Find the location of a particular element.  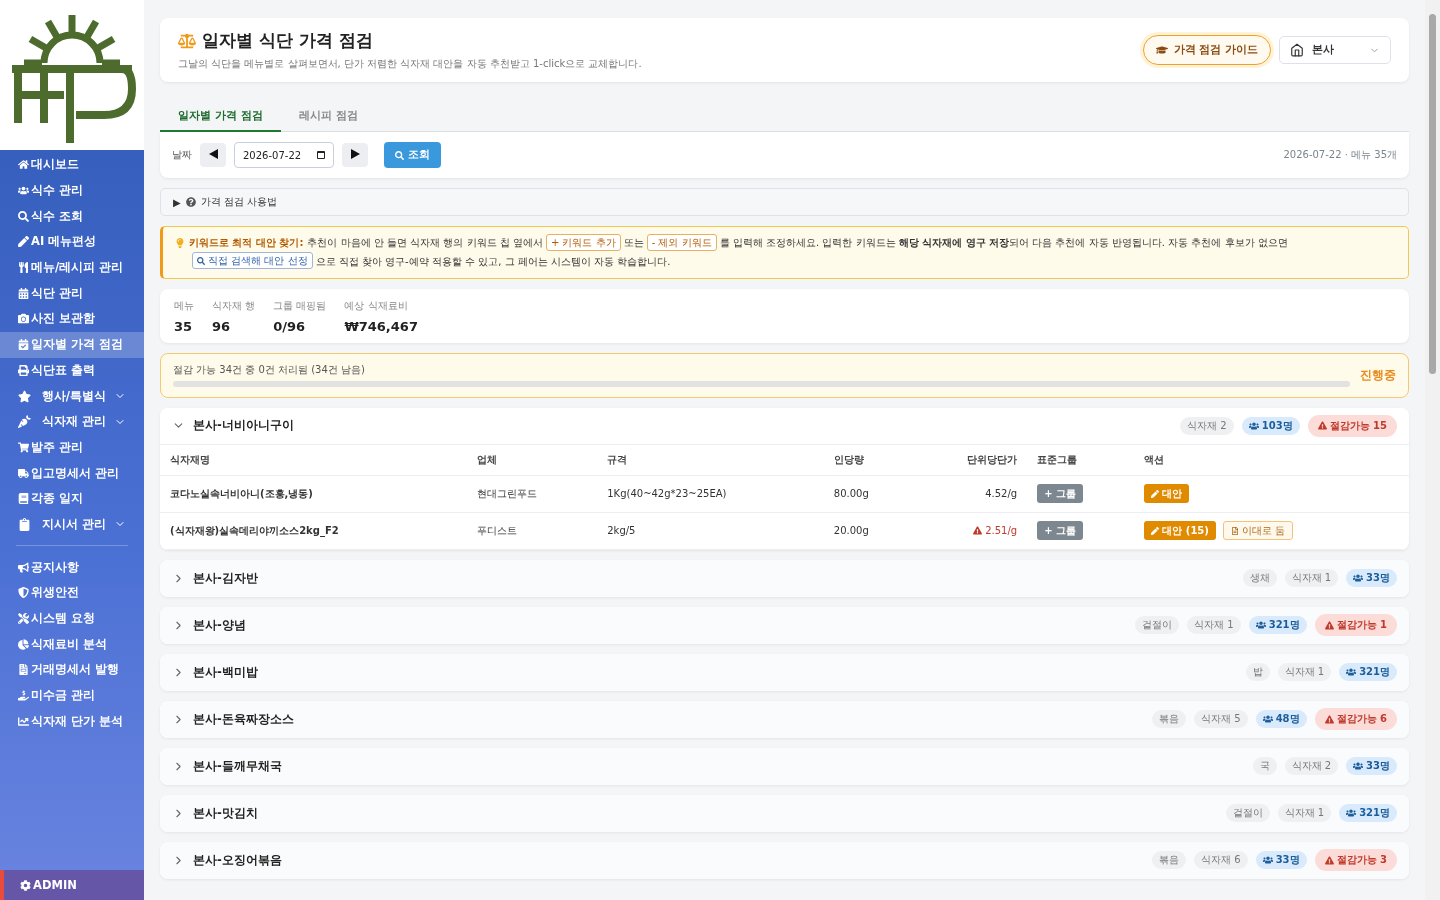

sidebar-item: 입고명세서 관리 is located at coordinates (72, 473).